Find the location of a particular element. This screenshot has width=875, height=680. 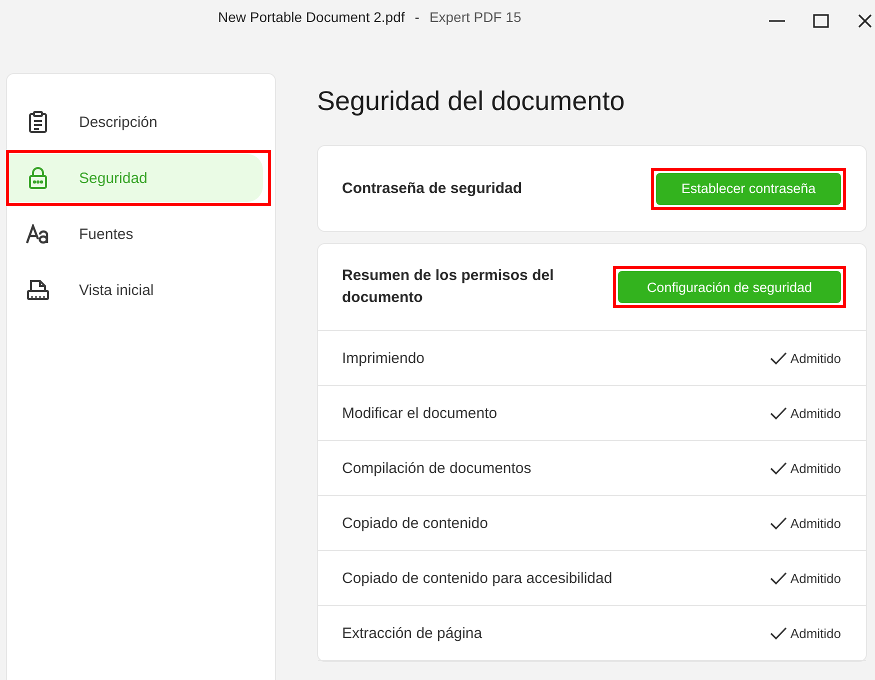

maximize-icon is located at coordinates (821, 21).